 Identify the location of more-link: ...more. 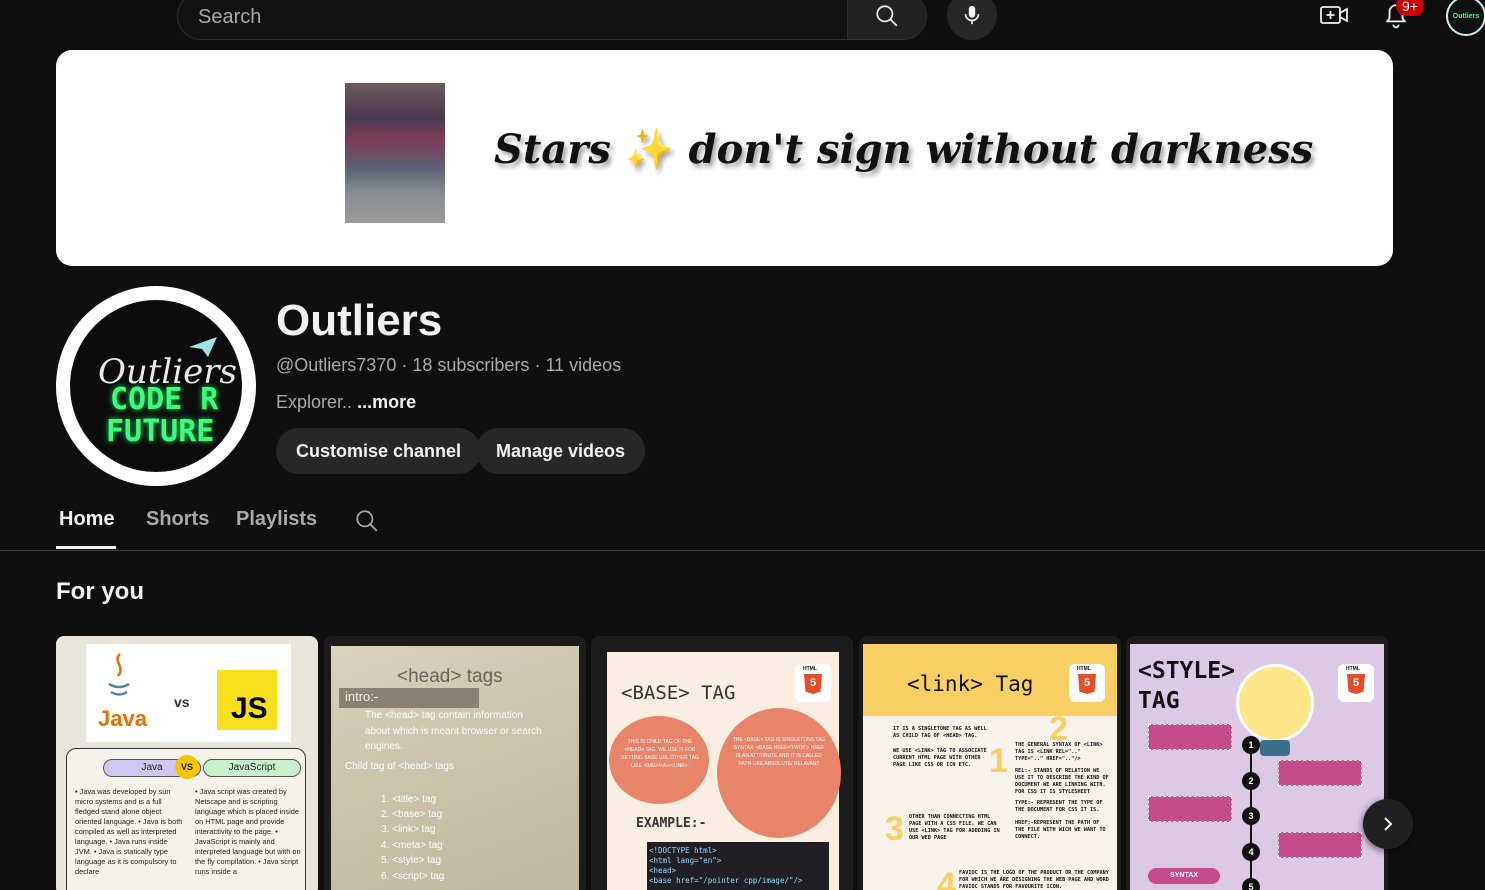
(386, 402).